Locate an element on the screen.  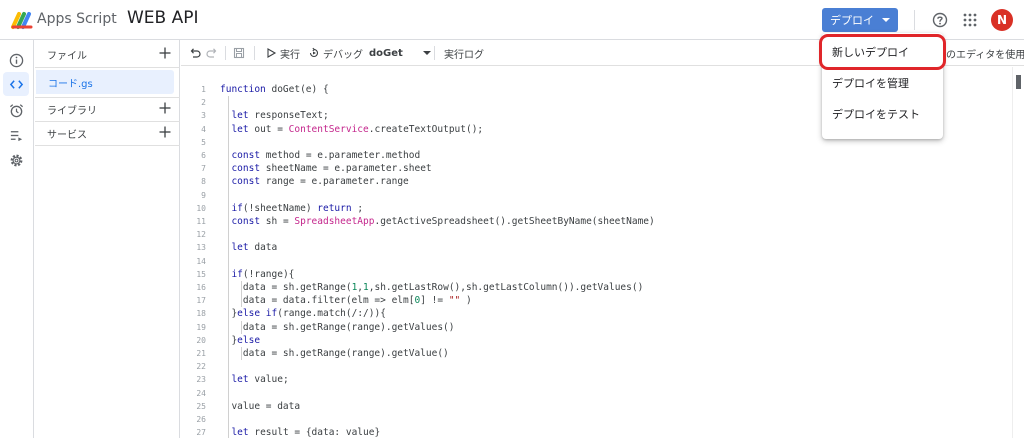
menu-item-label: 新しいデプロイ is located at coordinates (870, 52).